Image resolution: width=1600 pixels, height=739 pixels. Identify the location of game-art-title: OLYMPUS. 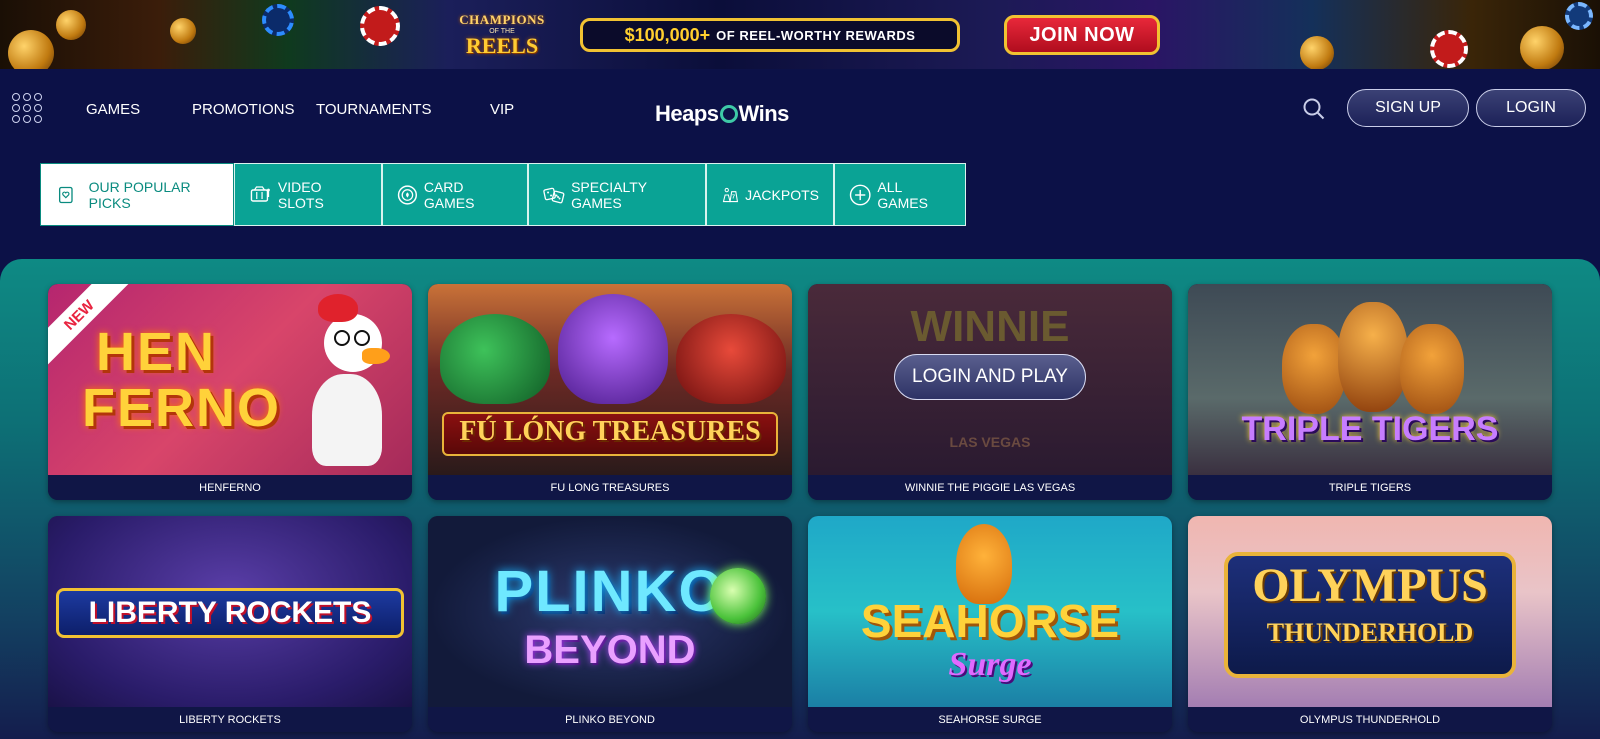
(1370, 585).